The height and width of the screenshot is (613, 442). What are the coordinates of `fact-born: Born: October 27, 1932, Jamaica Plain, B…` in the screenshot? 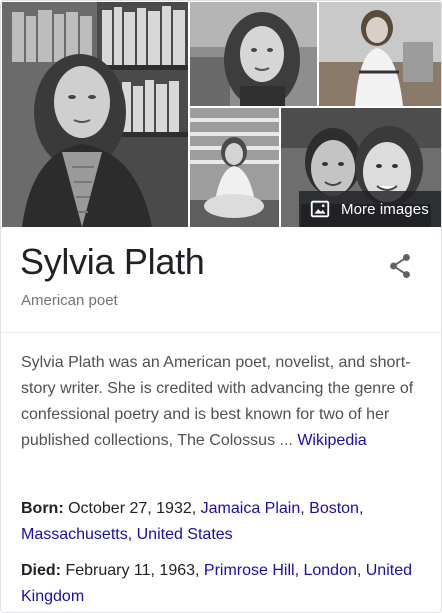 It's located at (192, 521).